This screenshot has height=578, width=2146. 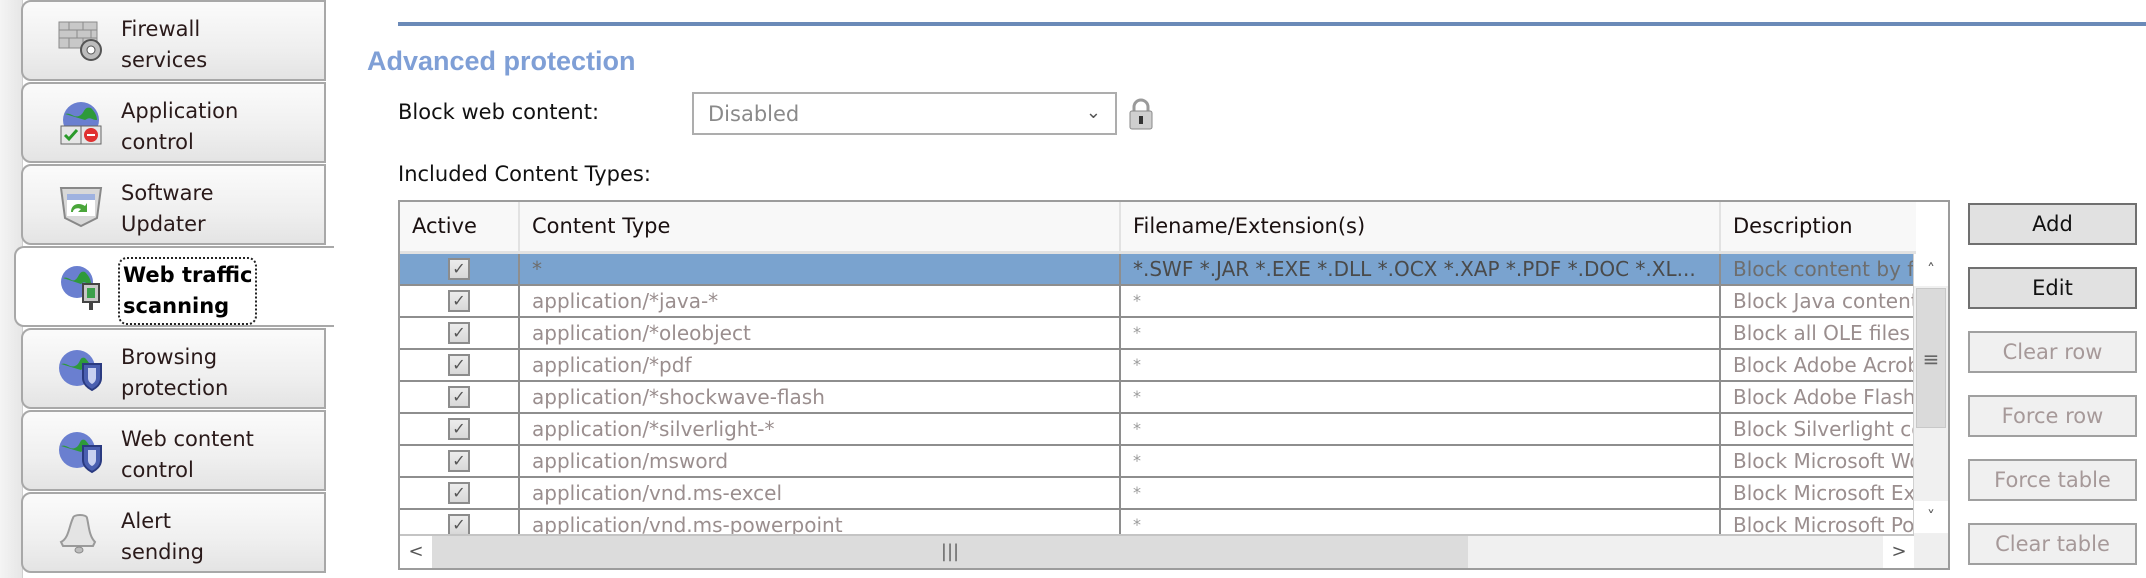 What do you see at coordinates (820, 301) in the screenshot?
I see `content-type-cell: application/*java-*` at bounding box center [820, 301].